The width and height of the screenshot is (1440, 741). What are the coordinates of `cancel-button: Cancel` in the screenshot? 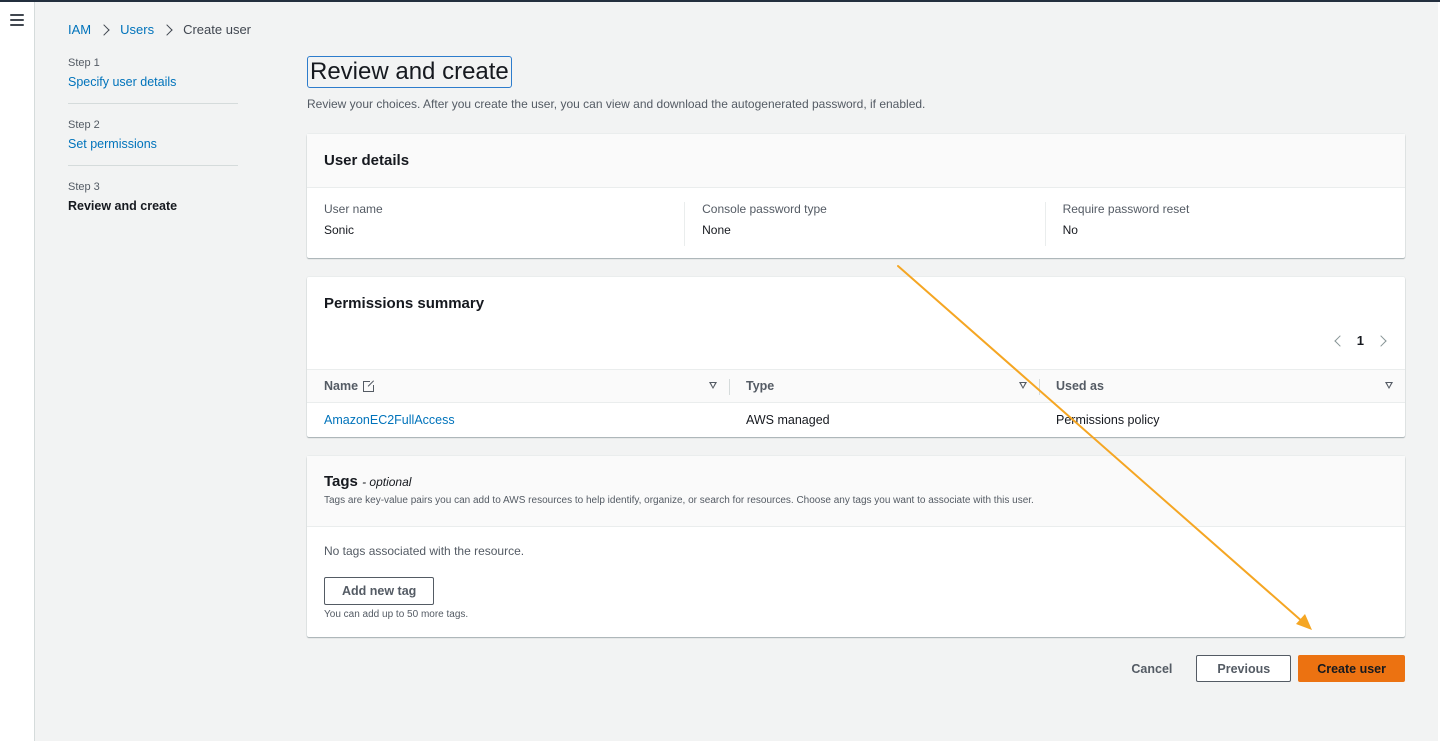 It's located at (1151, 669).